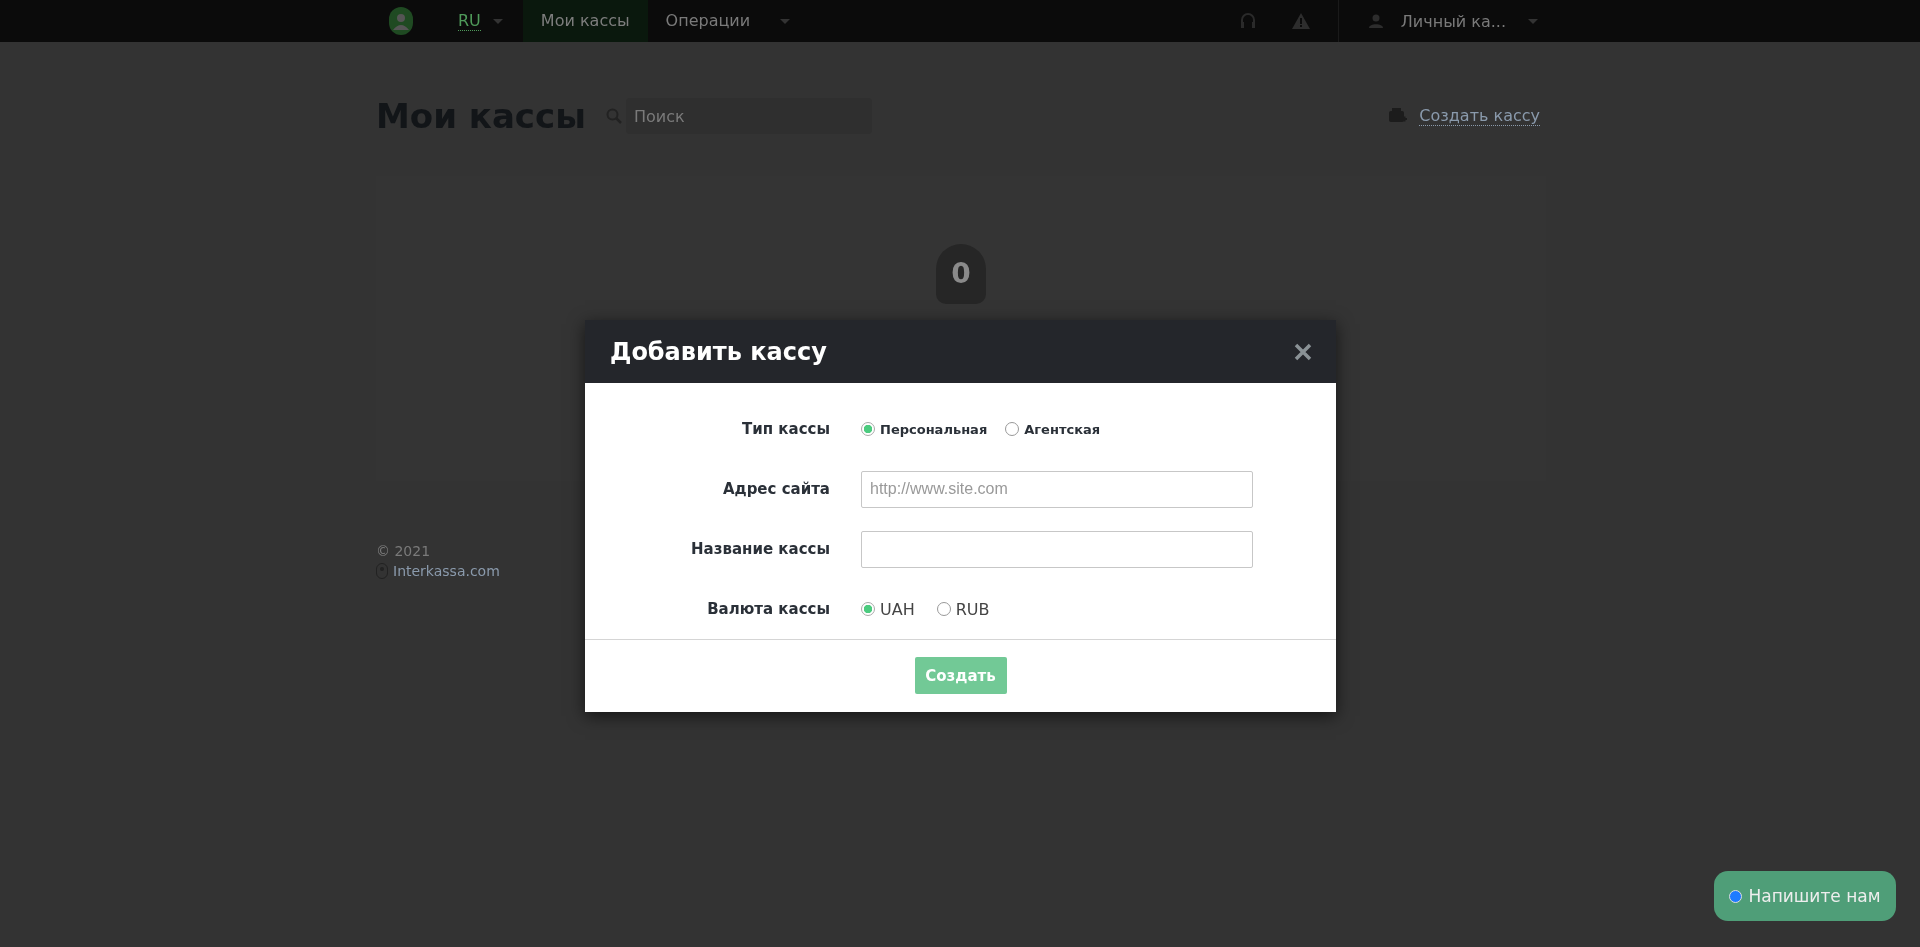 Image resolution: width=1920 pixels, height=947 pixels. I want to click on field-label: Название кассы, so click(760, 549).